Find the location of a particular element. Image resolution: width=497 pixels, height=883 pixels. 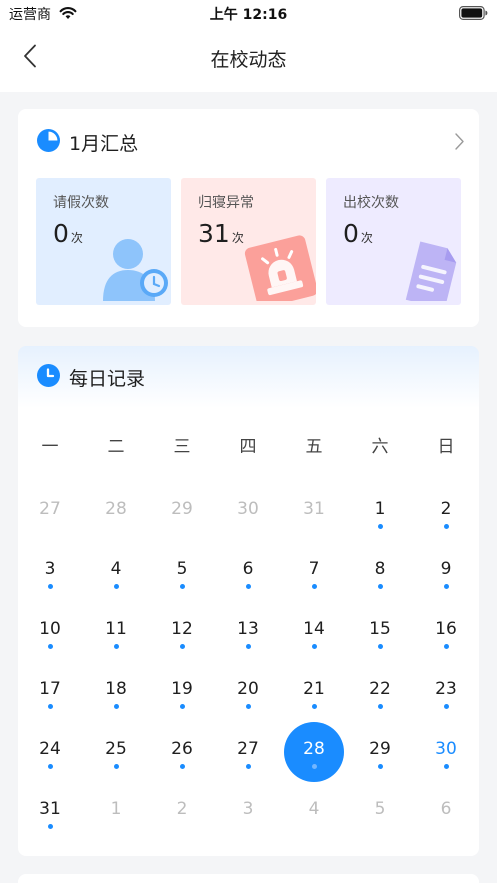

day-number: 19 is located at coordinates (182, 689).